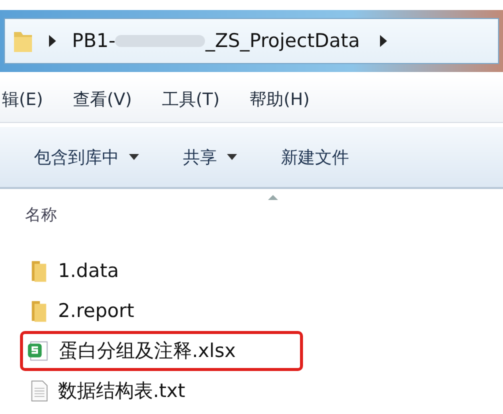  Describe the element at coordinates (23, 99) in the screenshot. I see `menu-item: 辑(E)` at that location.